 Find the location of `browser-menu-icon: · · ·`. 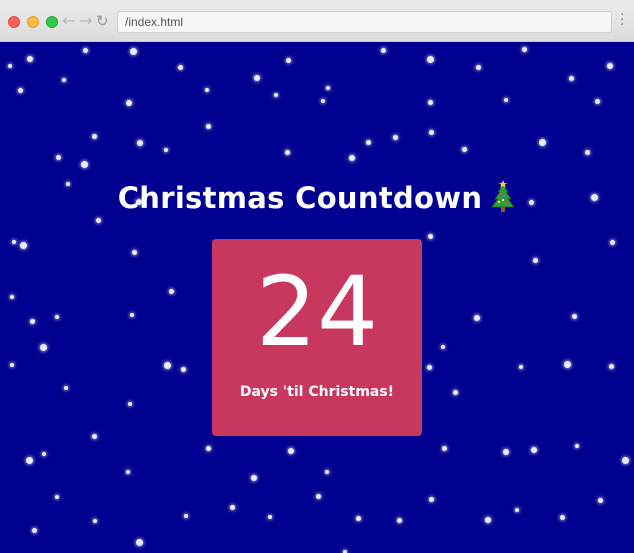

browser-menu-icon: · · · is located at coordinates (622, 20).